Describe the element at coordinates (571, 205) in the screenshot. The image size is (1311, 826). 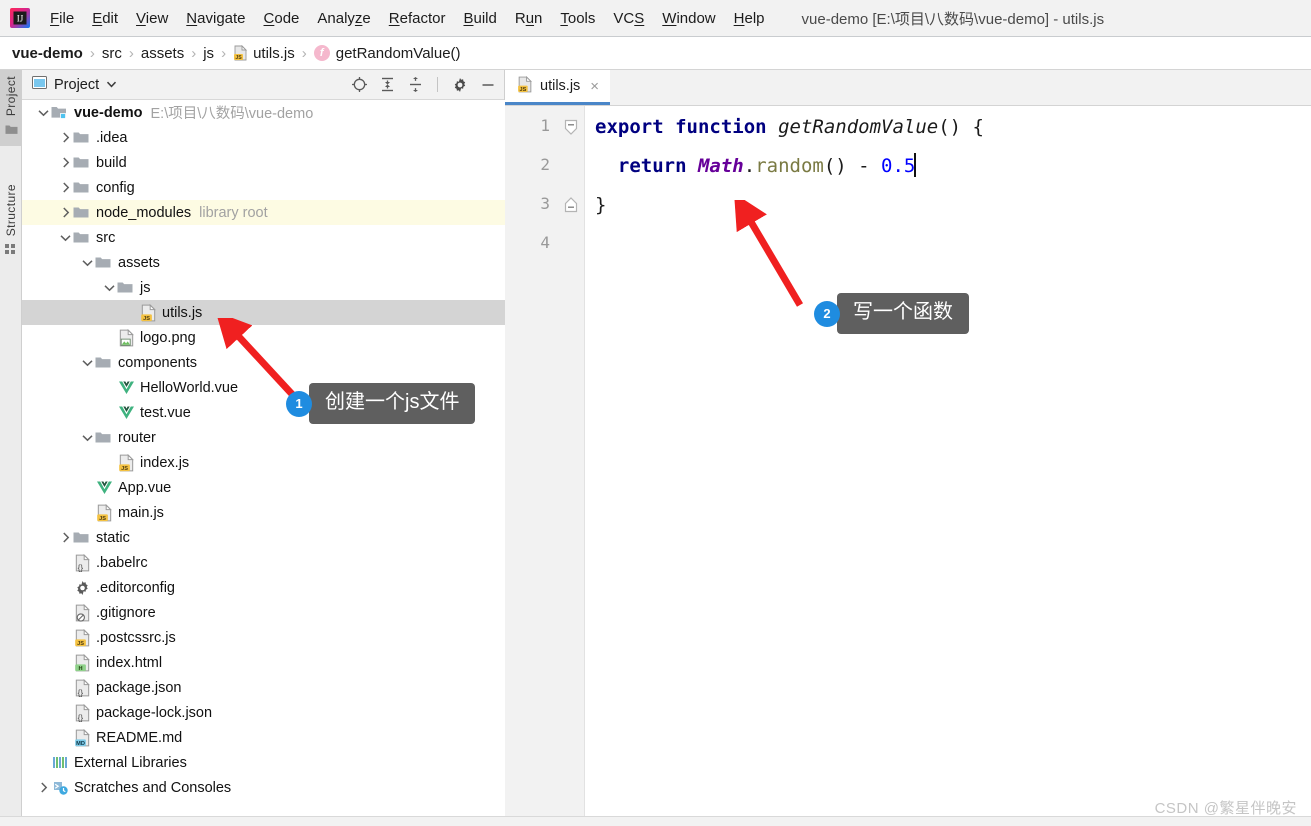
I see `fold-end-icon` at that location.